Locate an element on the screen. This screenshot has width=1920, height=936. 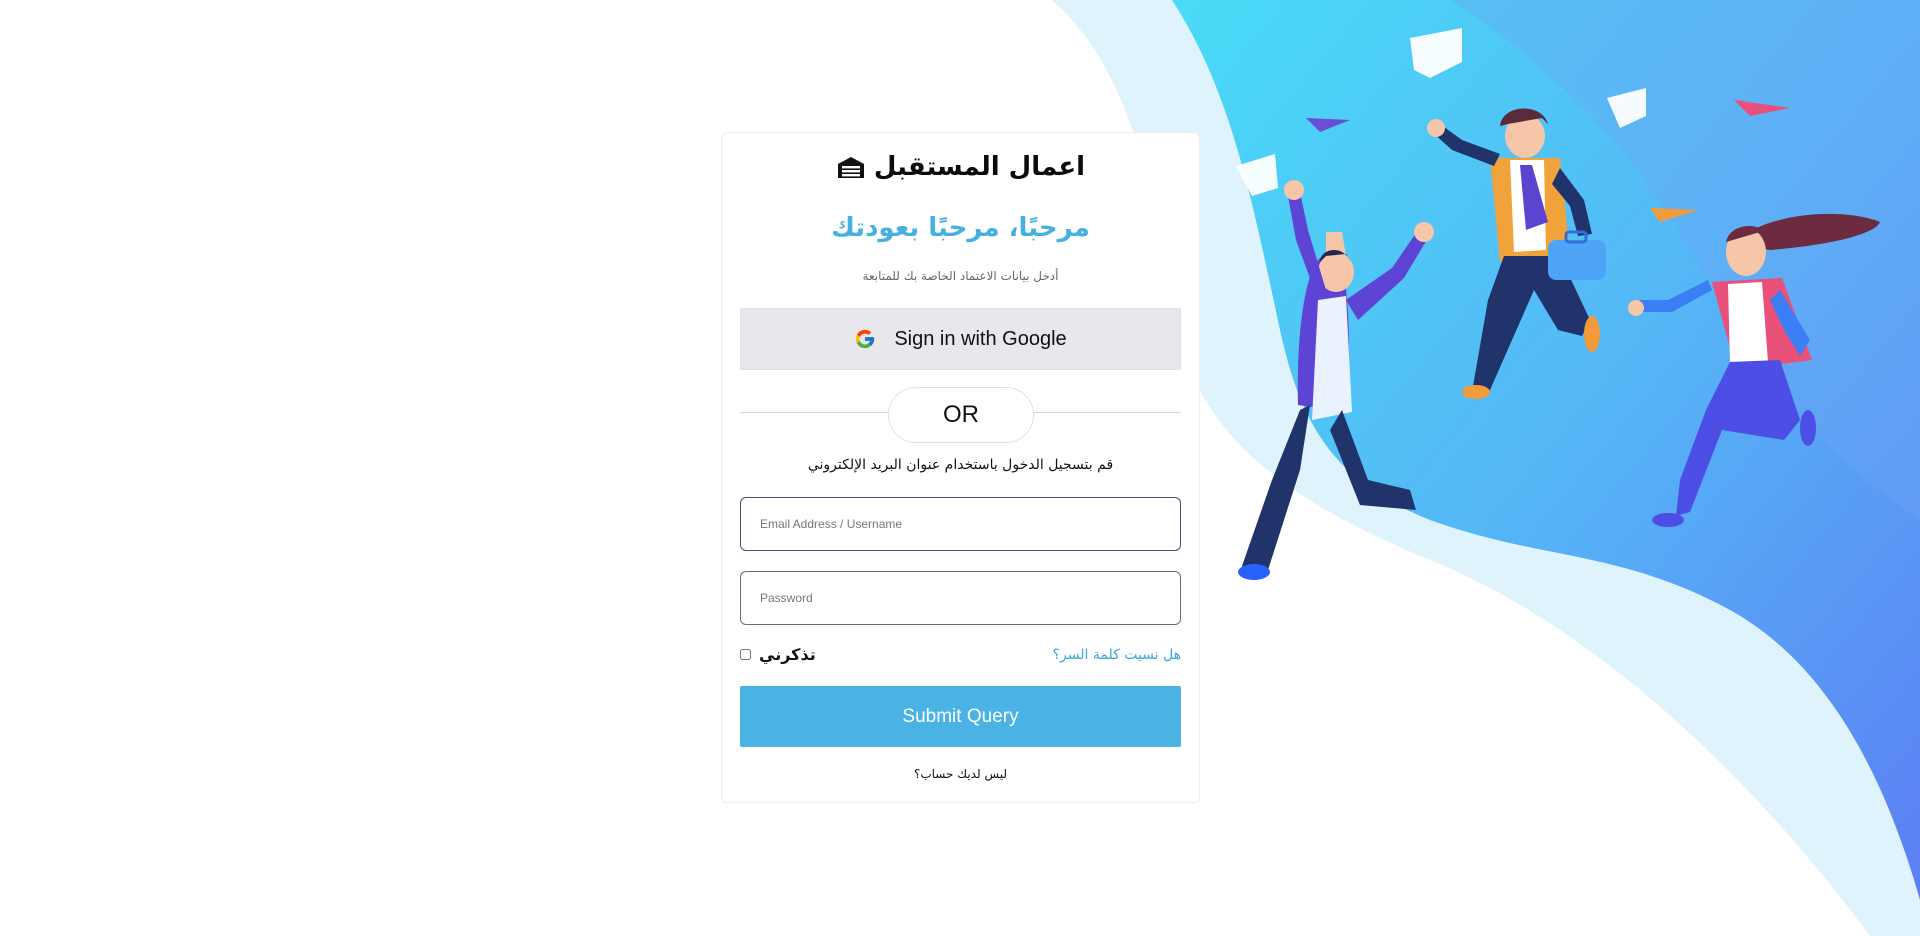
brand-name: اعمال المستقبل is located at coordinates (979, 167).